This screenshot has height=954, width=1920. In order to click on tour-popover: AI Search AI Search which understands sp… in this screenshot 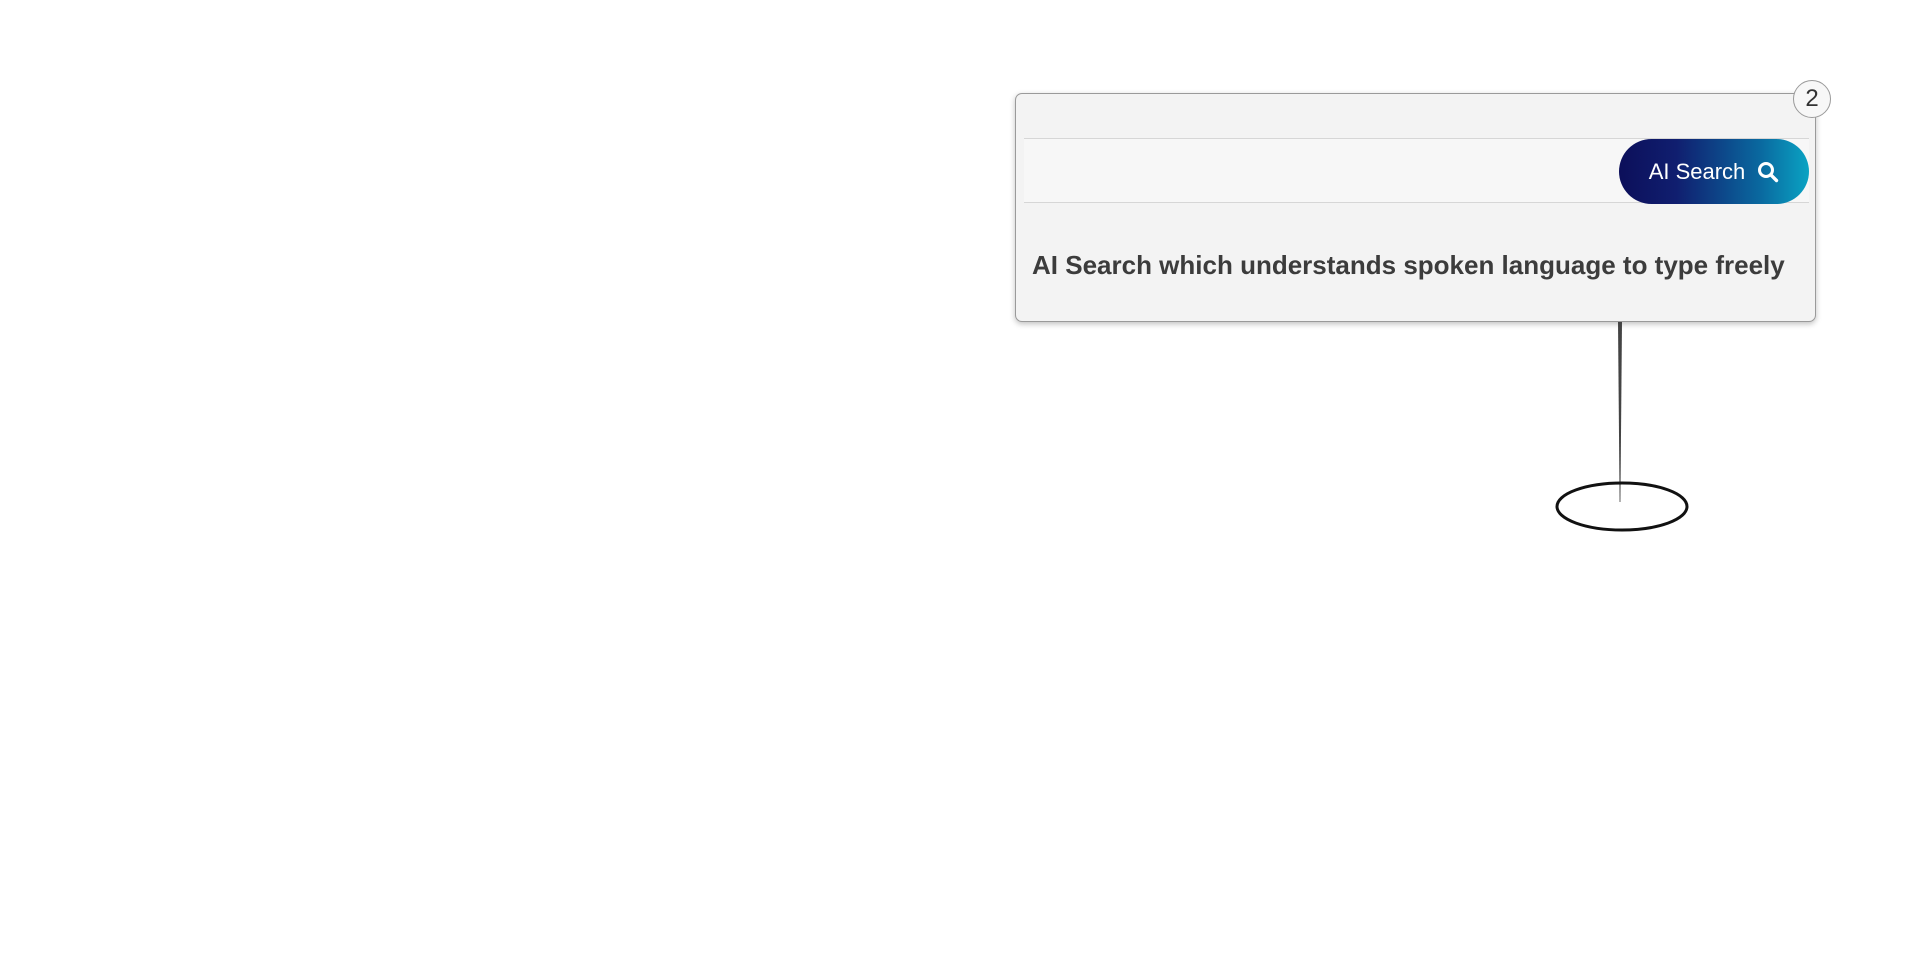, I will do `click(1415, 207)`.